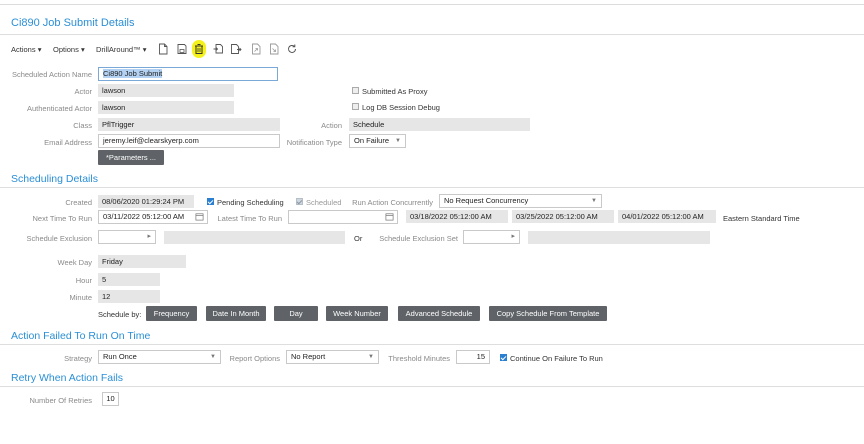 The height and width of the screenshot is (444, 864). What do you see at coordinates (62, 218) in the screenshot?
I see `next-time-label: Next Time To Run` at bounding box center [62, 218].